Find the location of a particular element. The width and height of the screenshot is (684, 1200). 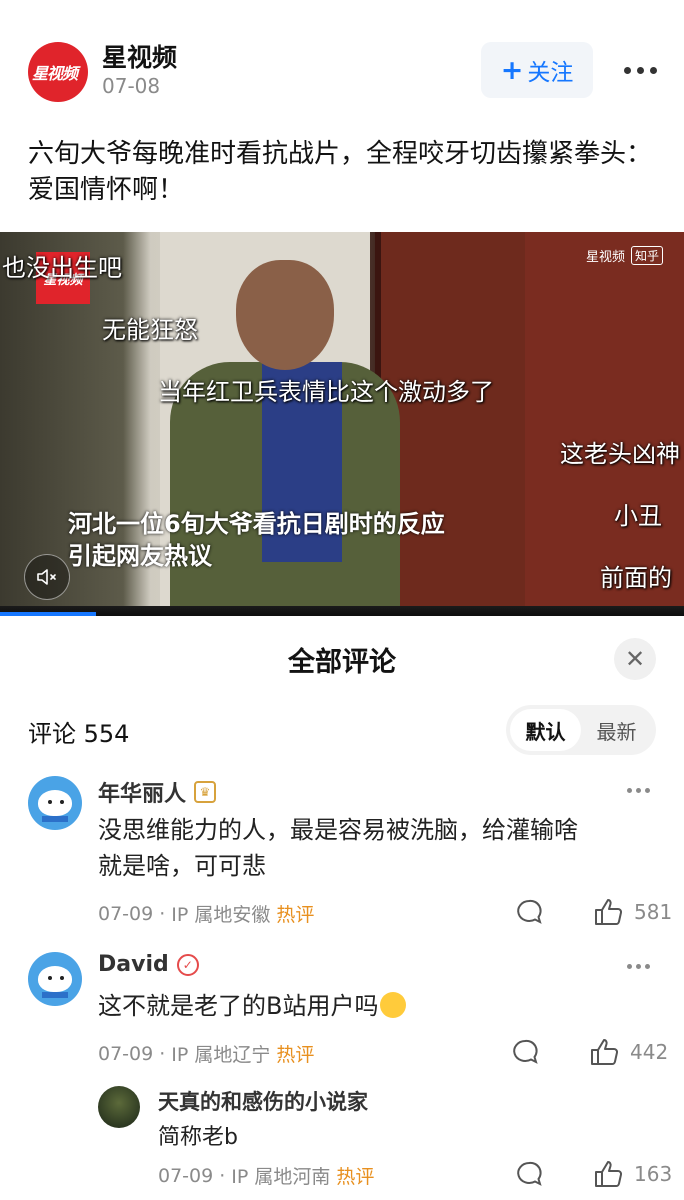

comment-location: IP 属地河南 is located at coordinates (281, 1177).